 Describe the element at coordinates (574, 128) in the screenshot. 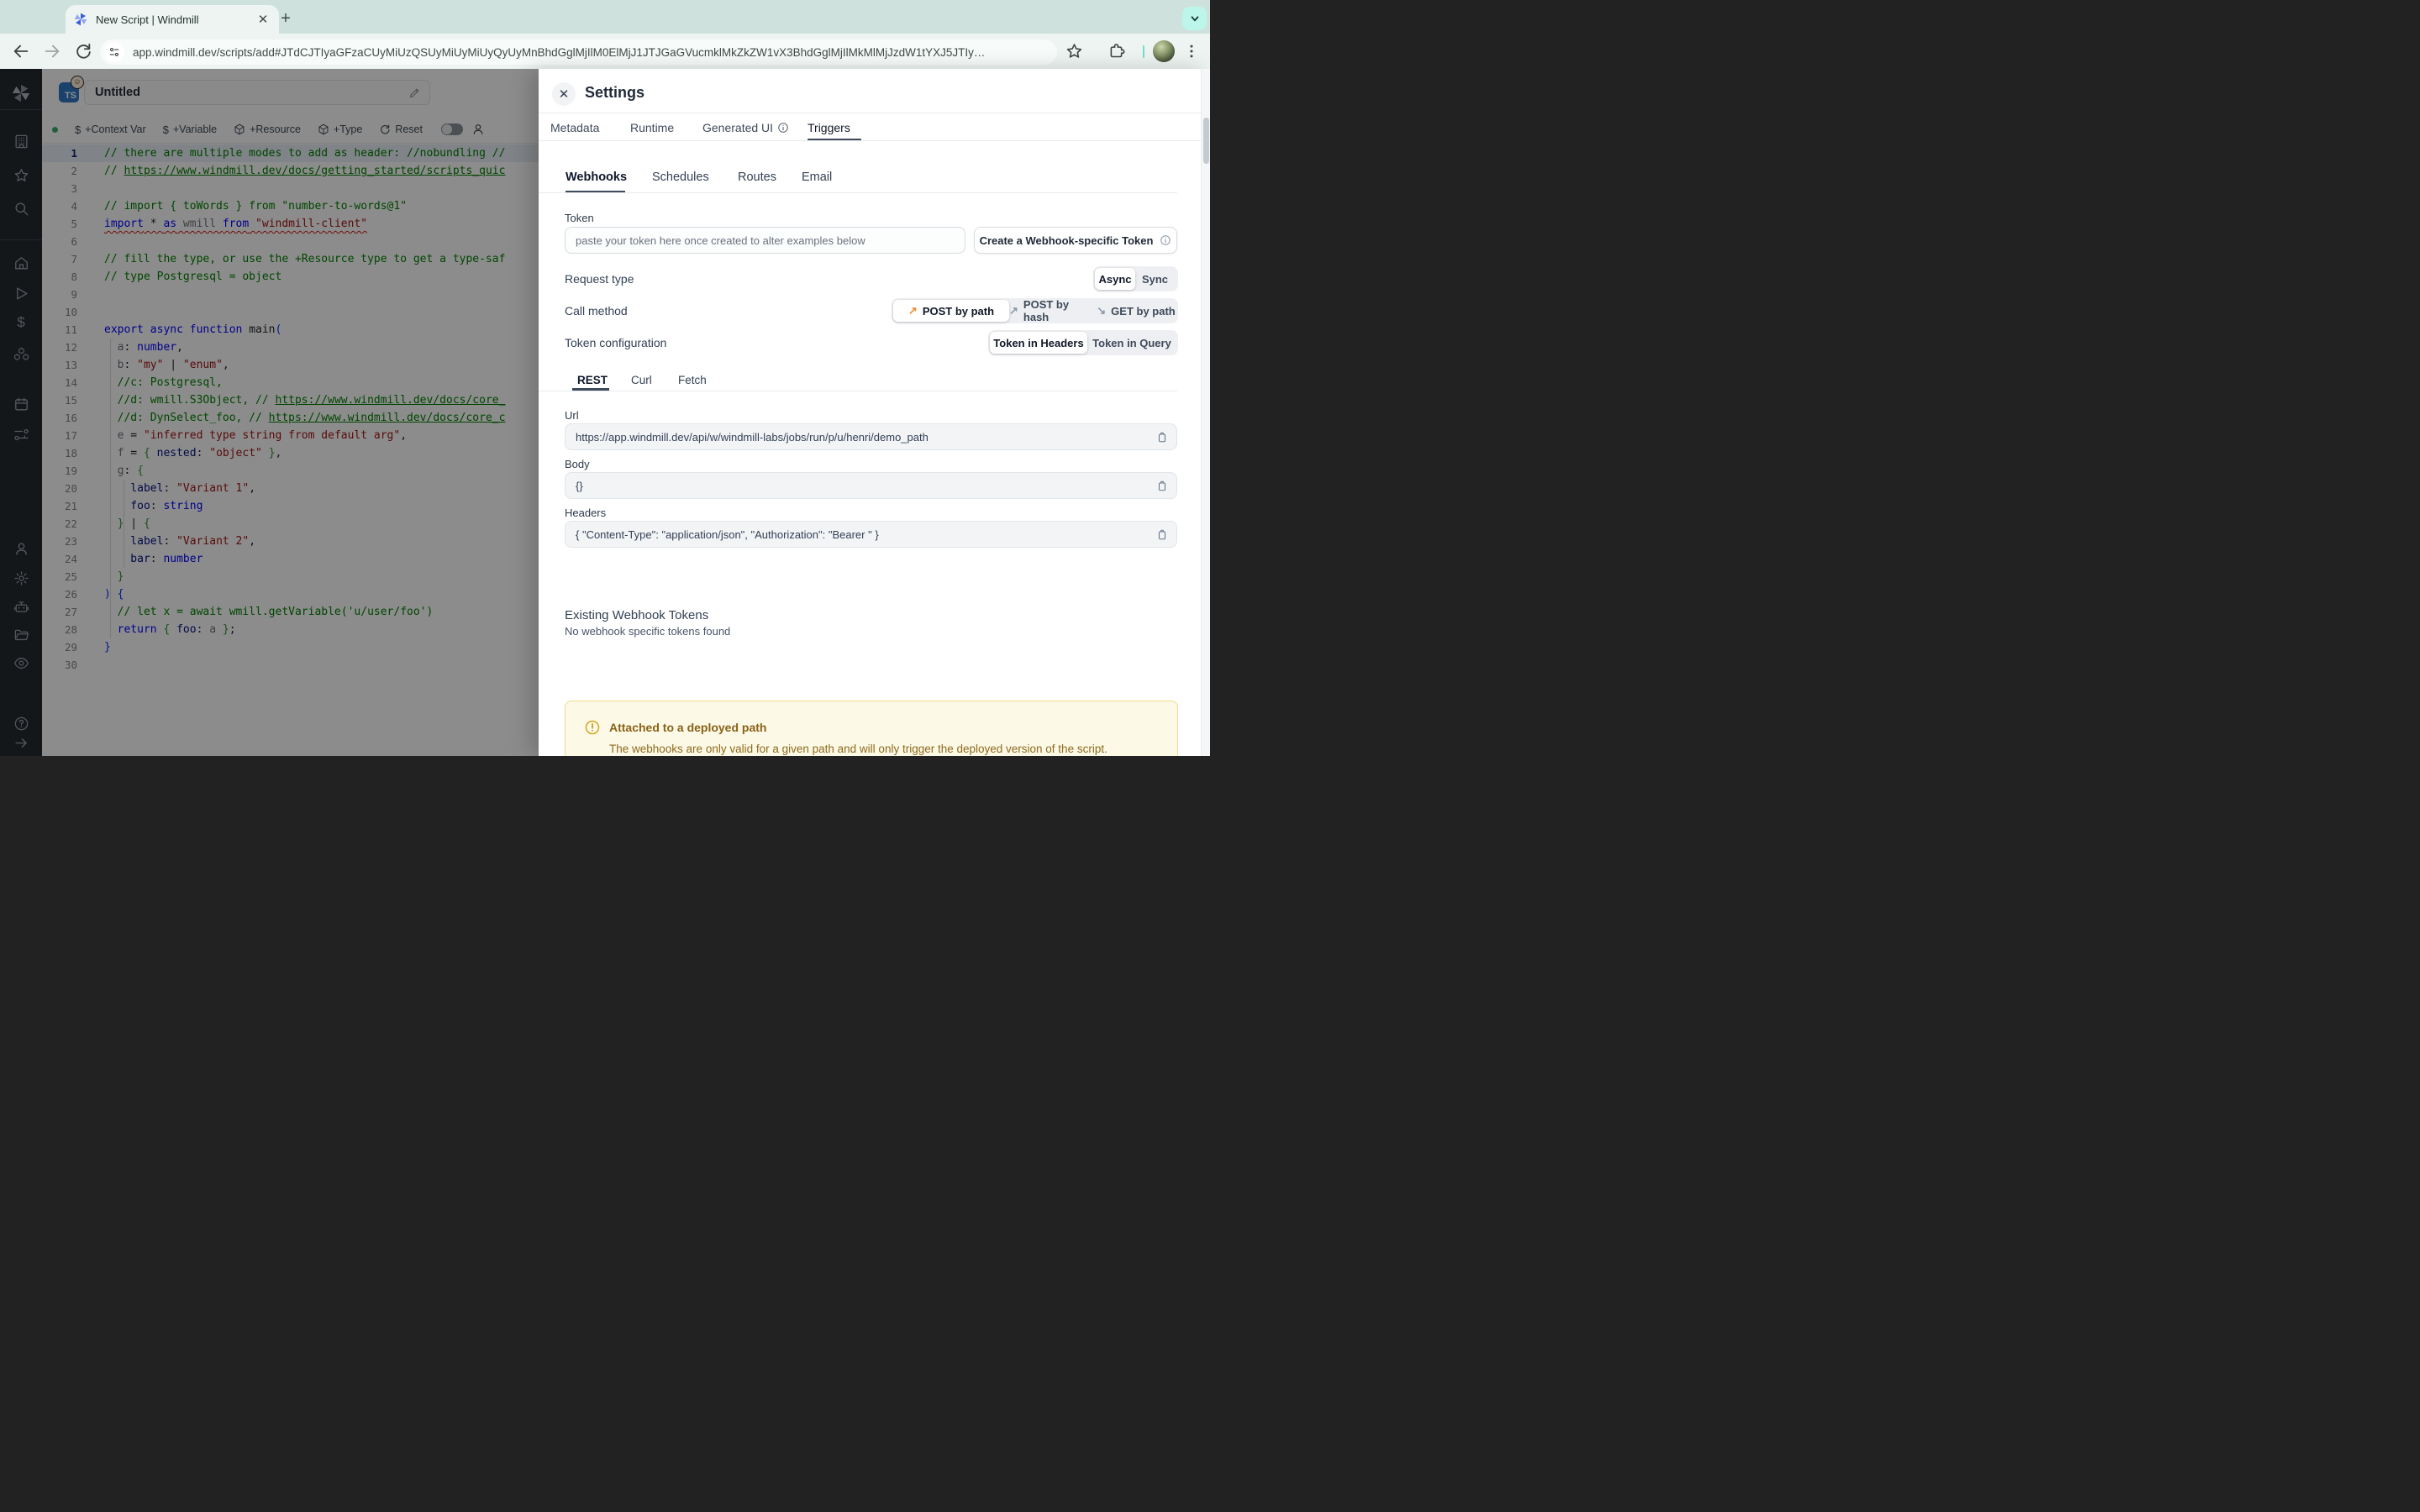

I see `tab-metadata: Metadata` at that location.